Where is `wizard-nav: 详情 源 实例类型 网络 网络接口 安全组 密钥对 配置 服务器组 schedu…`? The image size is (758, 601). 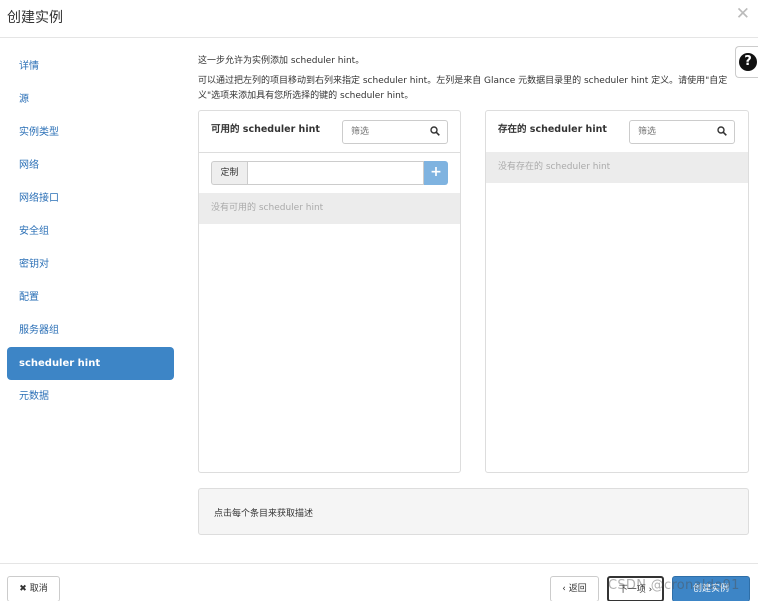 wizard-nav: 详情 源 实例类型 网络 网络接口 安全组 密钥对 配置 服务器组 schedu… is located at coordinates (90, 231).